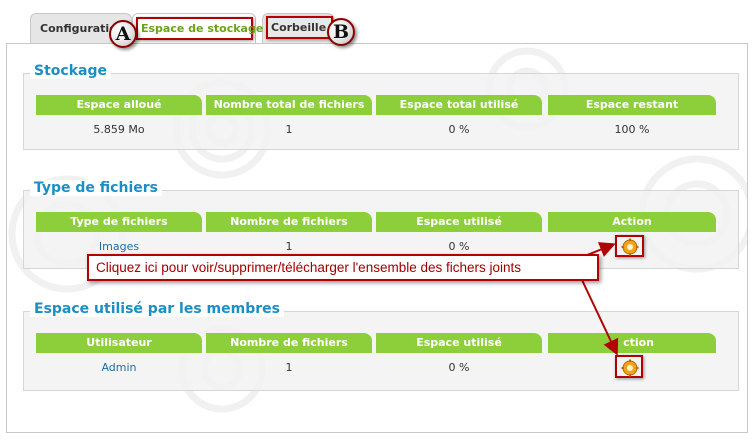 The width and height of the screenshot is (754, 443). I want to click on allocated-space-value: 5.859 Mo, so click(119, 129).